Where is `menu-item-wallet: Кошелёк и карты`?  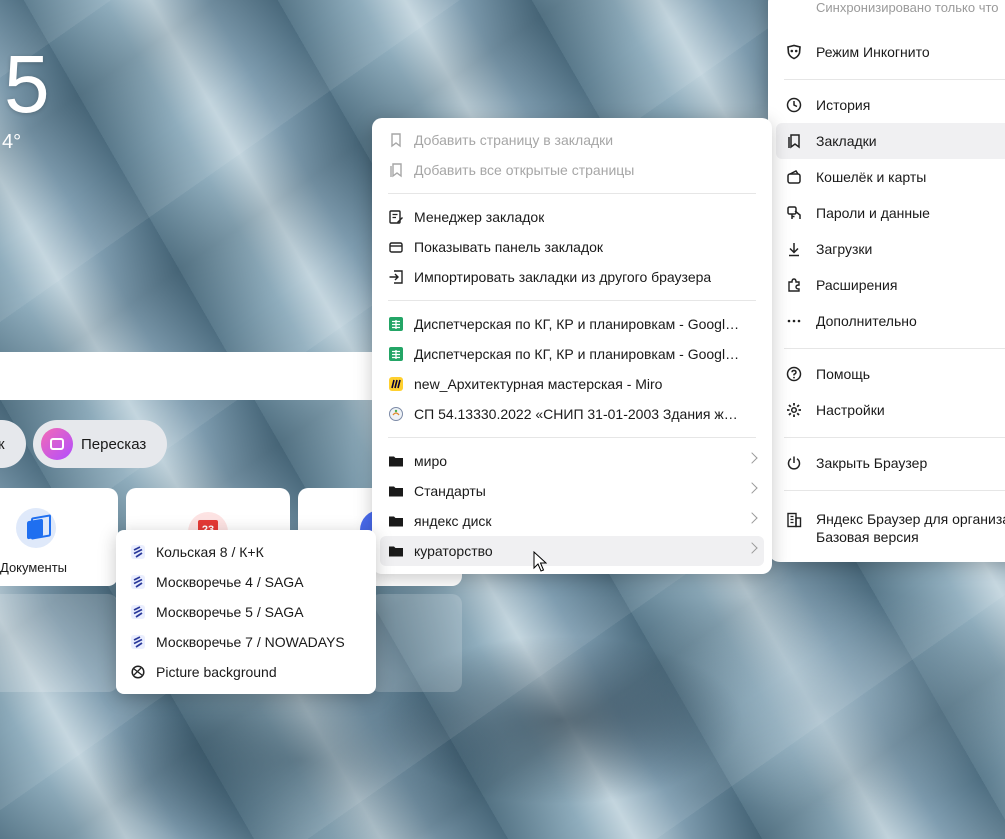
menu-item-wallet: Кошелёк и карты is located at coordinates (890, 177).